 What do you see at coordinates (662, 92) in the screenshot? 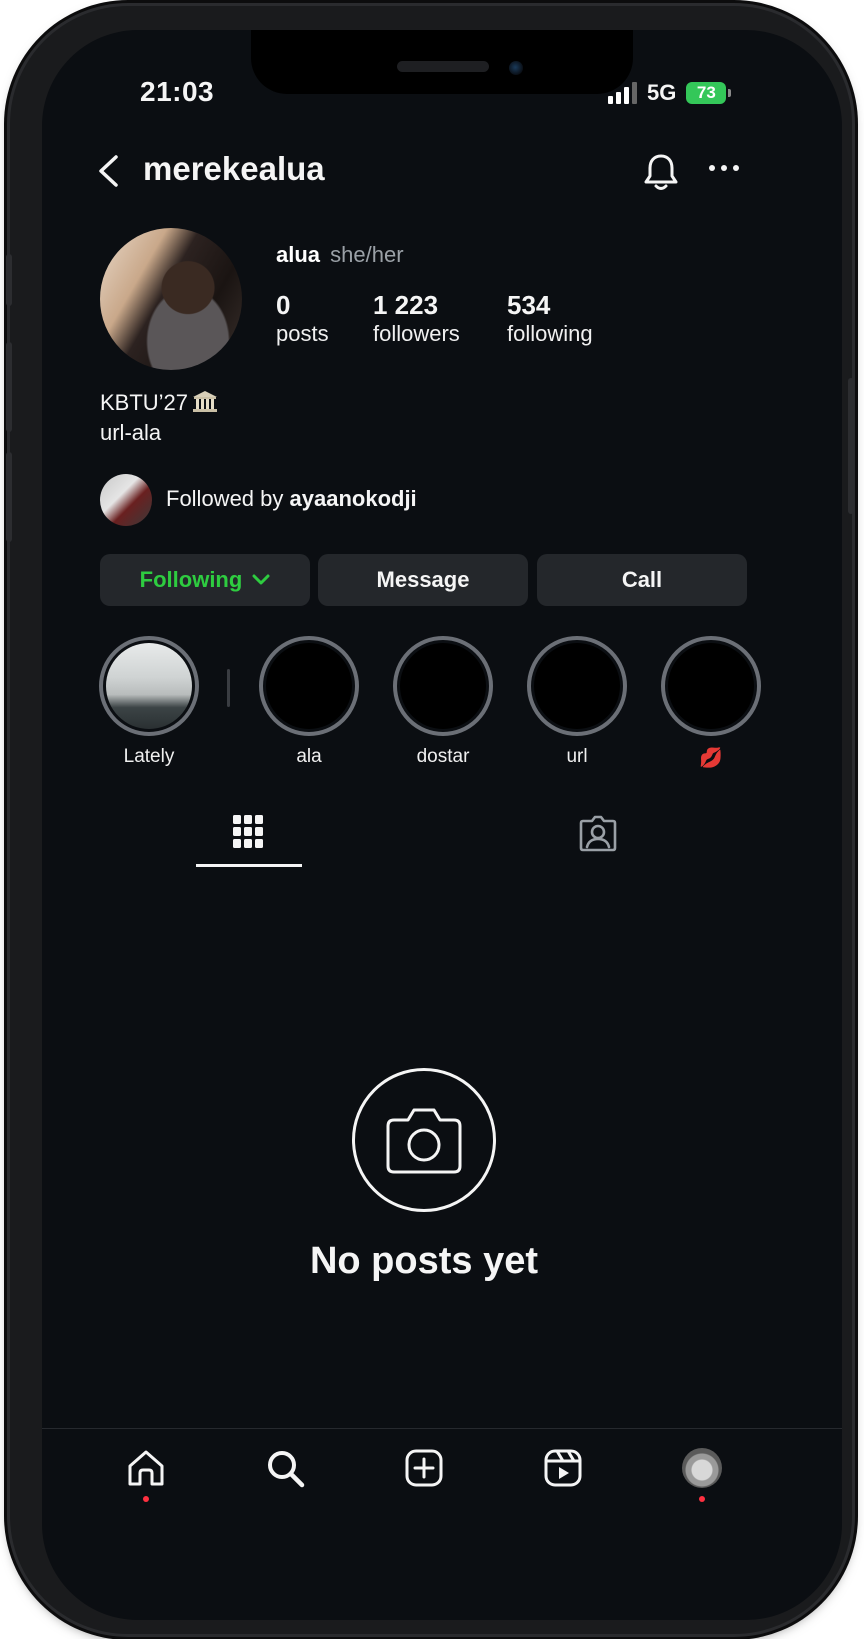
I see `network-type: 5G` at bounding box center [662, 92].